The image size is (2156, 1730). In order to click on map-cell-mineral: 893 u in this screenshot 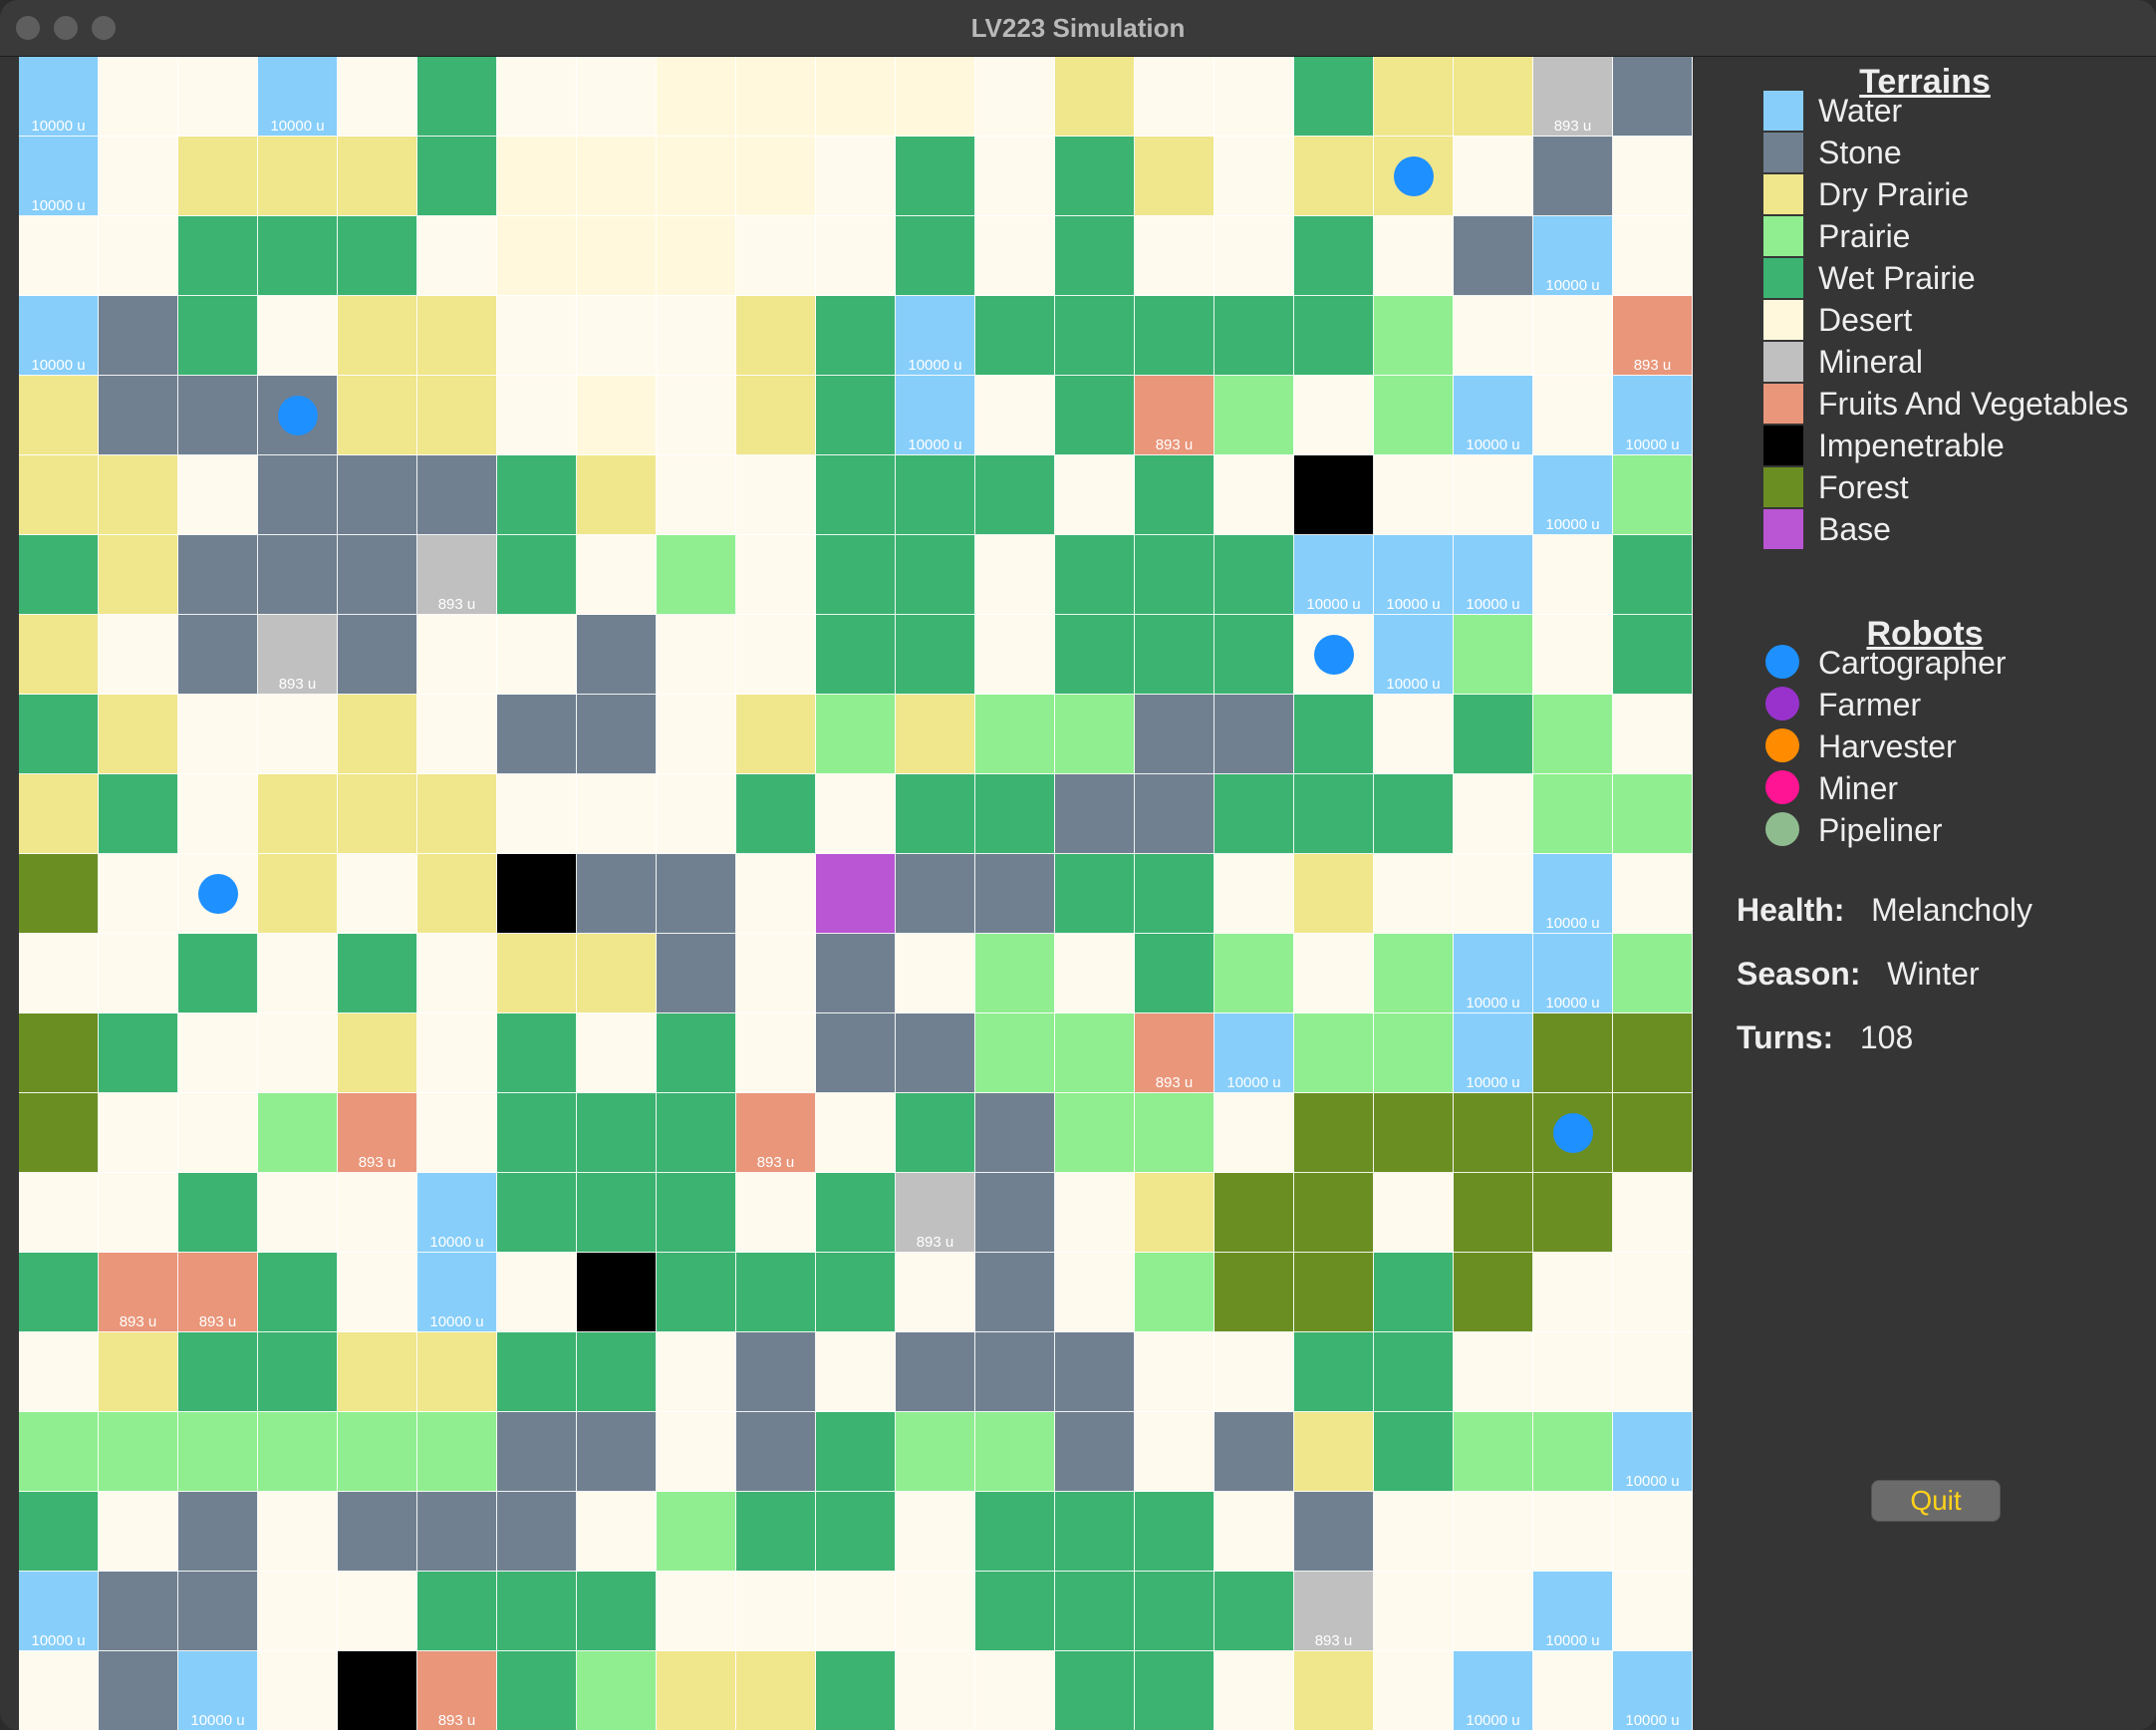, I will do `click(1573, 97)`.